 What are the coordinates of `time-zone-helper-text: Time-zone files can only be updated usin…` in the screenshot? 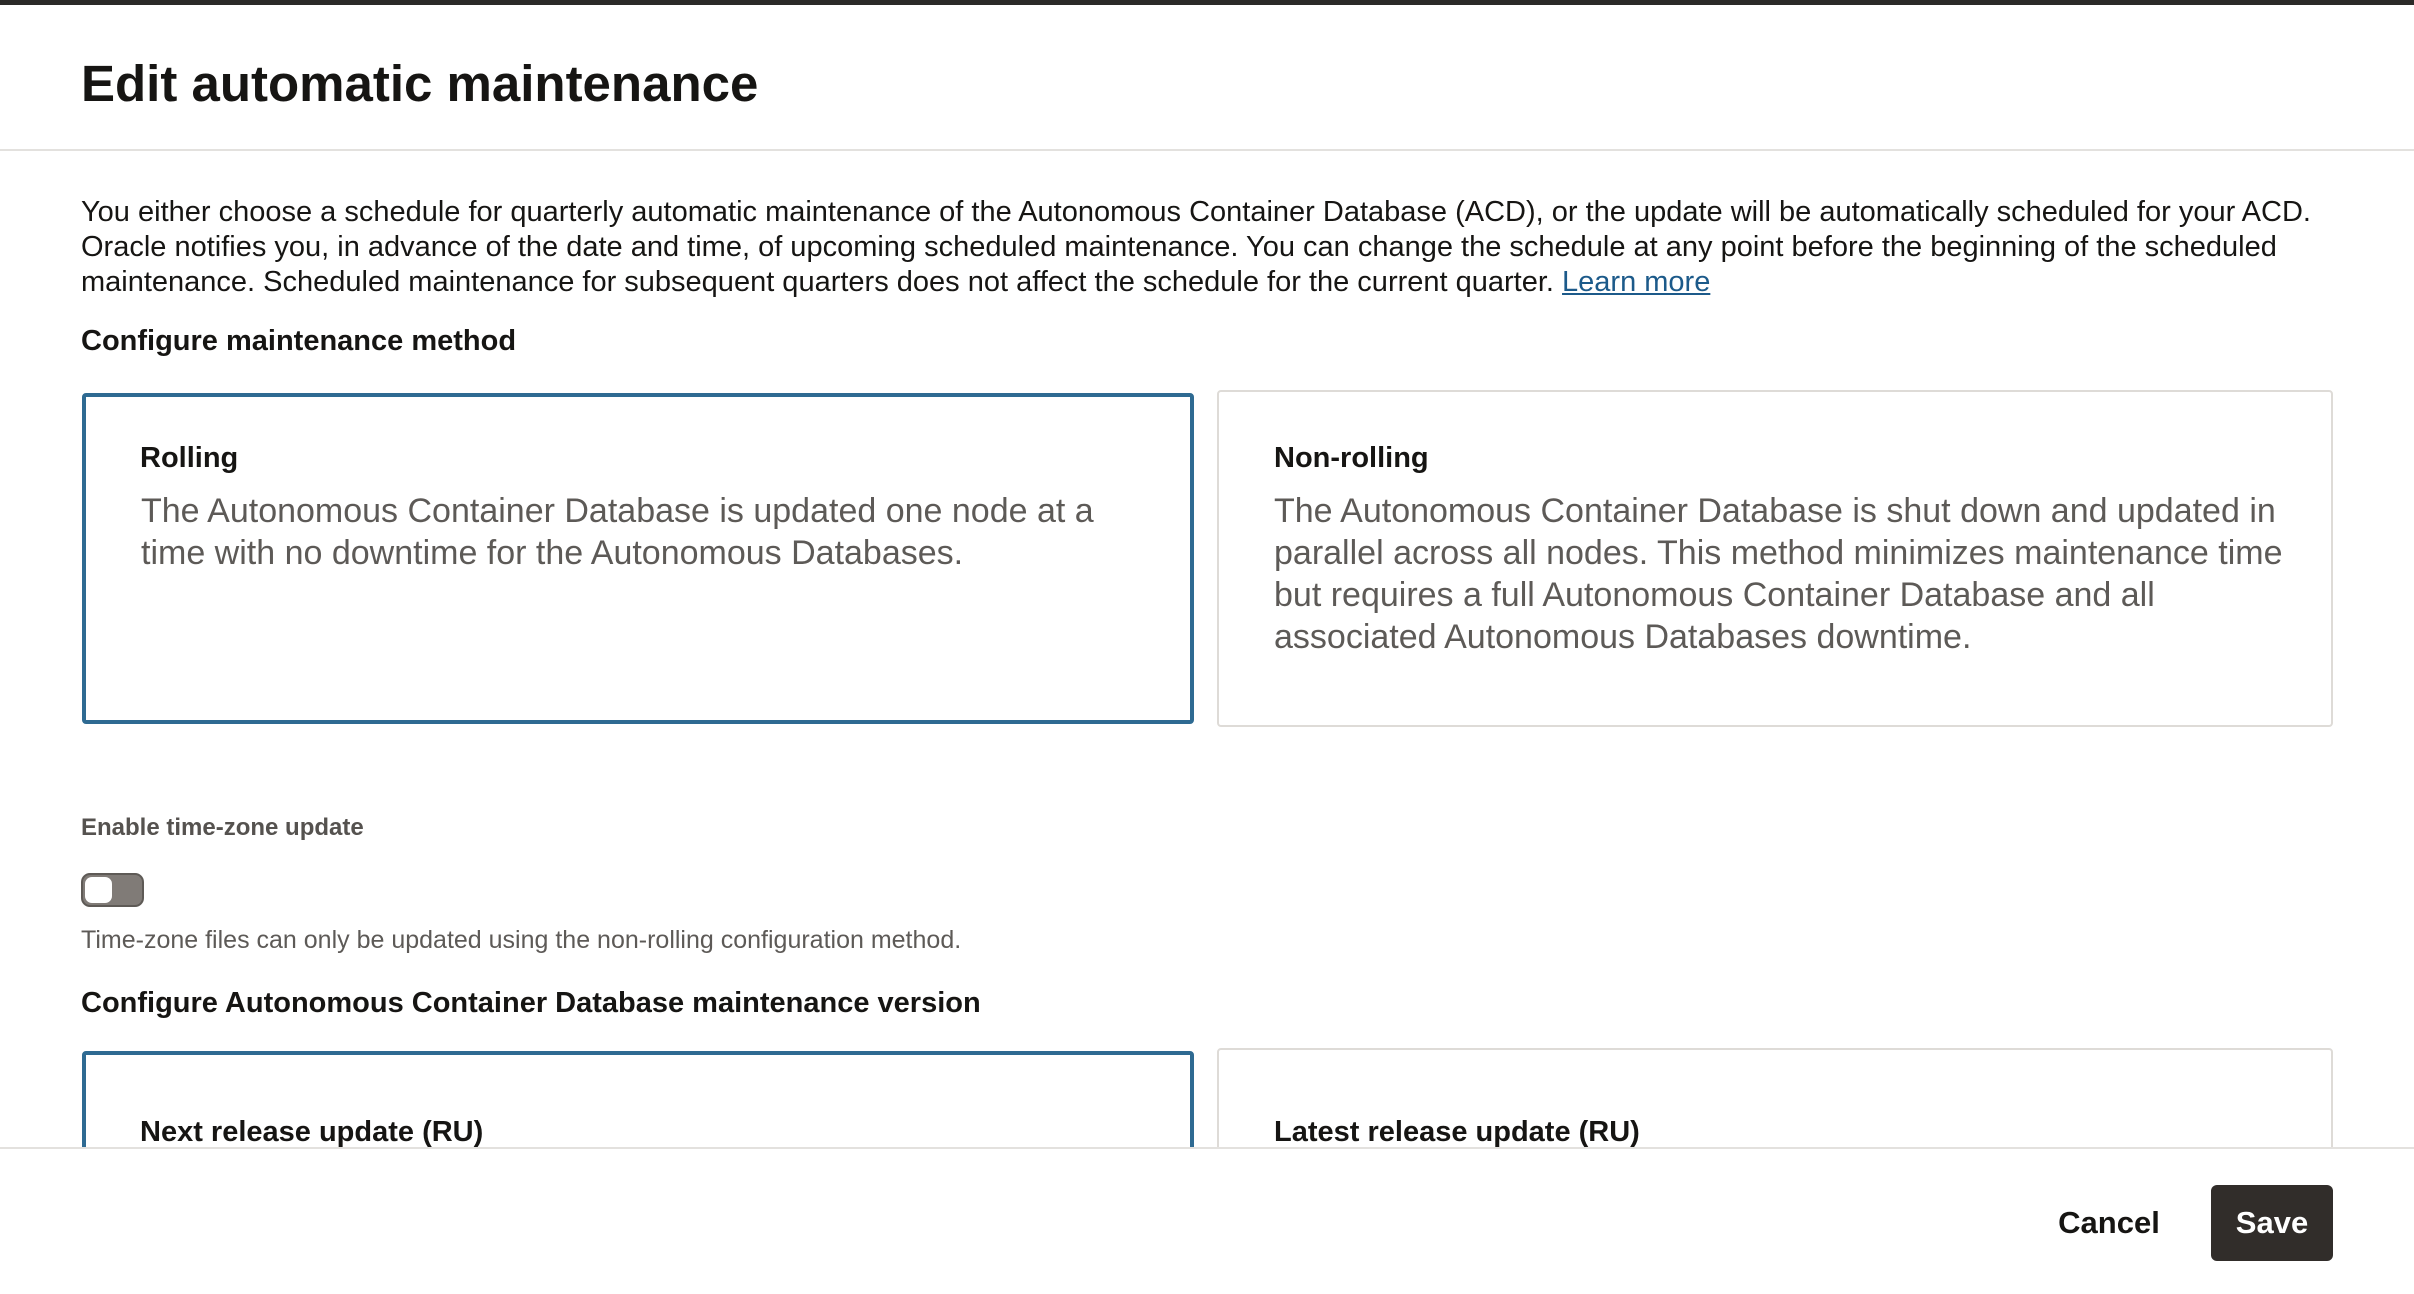 It's located at (521, 940).